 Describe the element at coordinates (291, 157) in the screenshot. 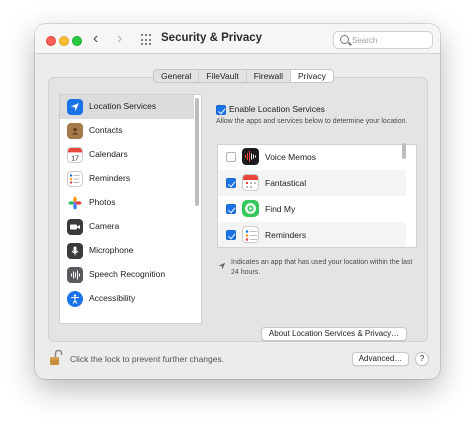

I see `app-label: Voice Memos` at that location.